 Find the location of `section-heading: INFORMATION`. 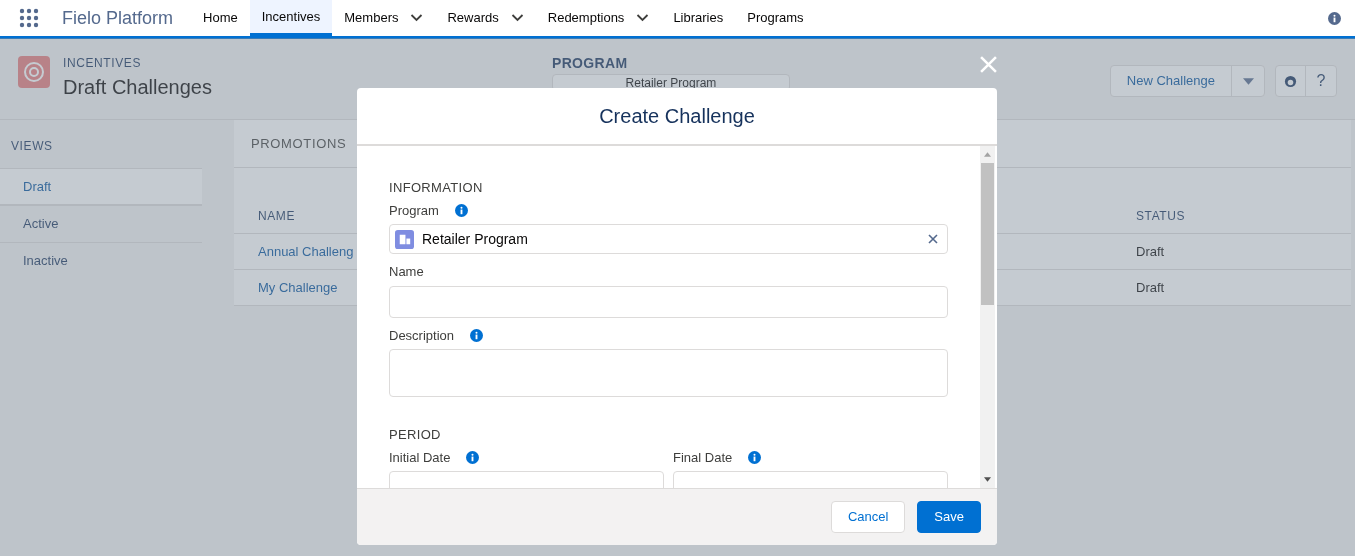

section-heading: INFORMATION is located at coordinates (436, 188).